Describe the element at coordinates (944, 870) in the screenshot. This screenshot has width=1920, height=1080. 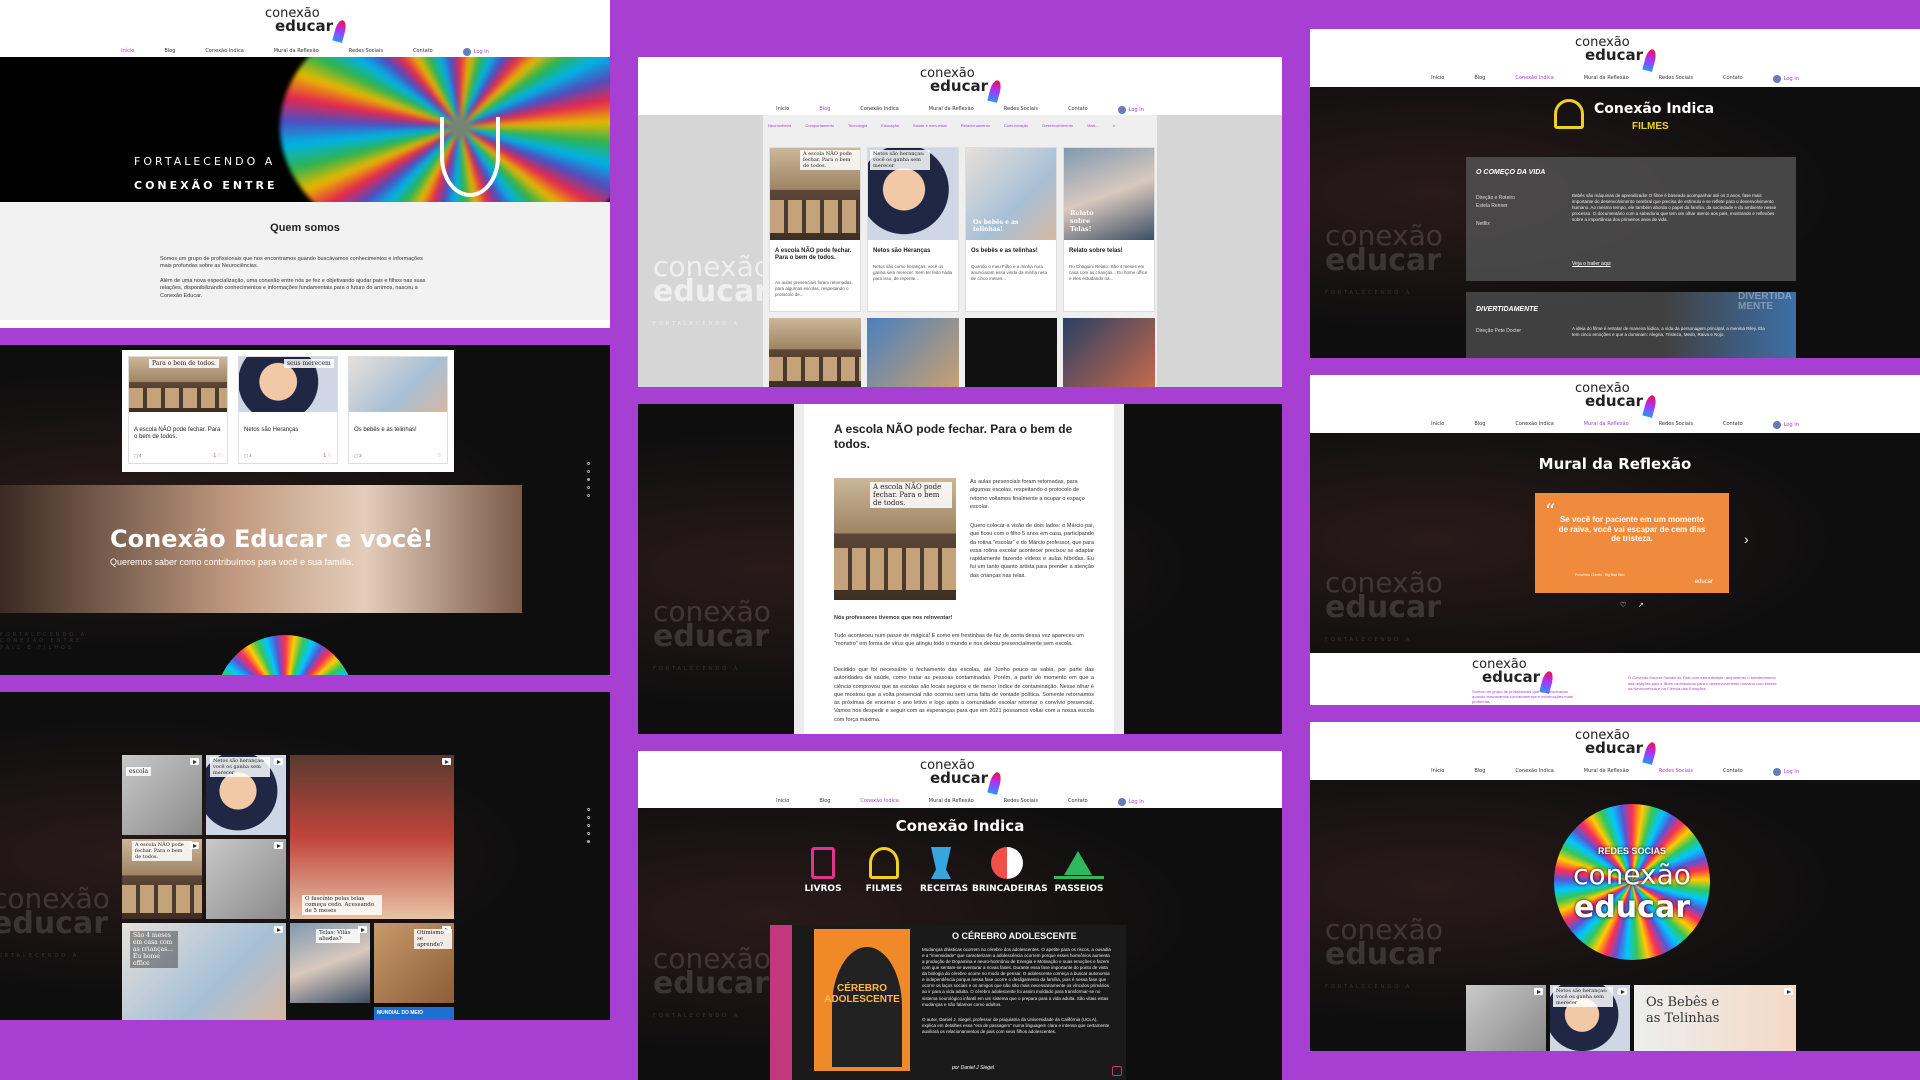
I see `category-receitas: RECEITAS` at that location.